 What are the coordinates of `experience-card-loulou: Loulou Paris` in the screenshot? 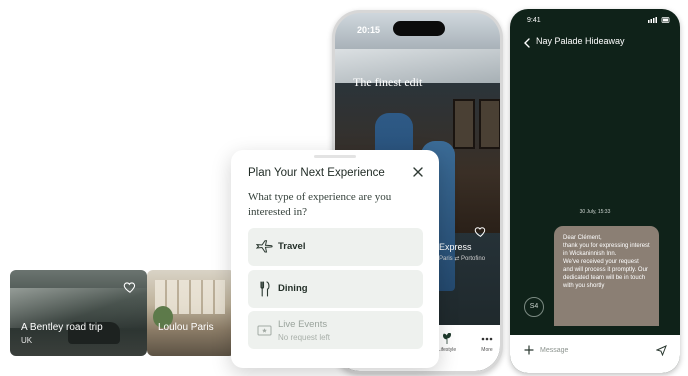 It's located at (191, 313).